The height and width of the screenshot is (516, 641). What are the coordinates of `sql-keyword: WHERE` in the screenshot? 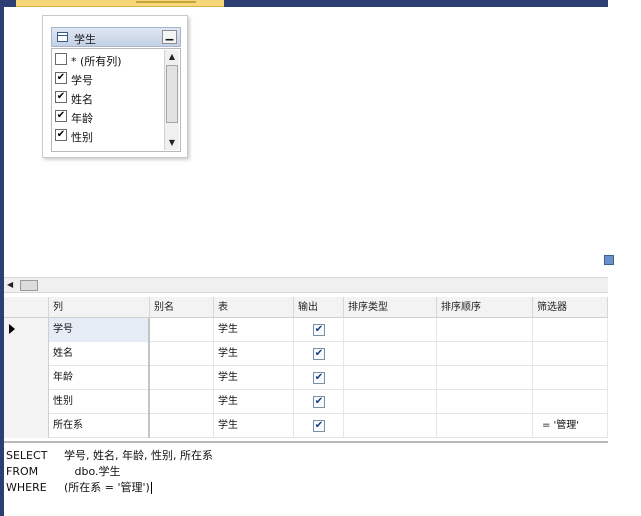 It's located at (26, 487).